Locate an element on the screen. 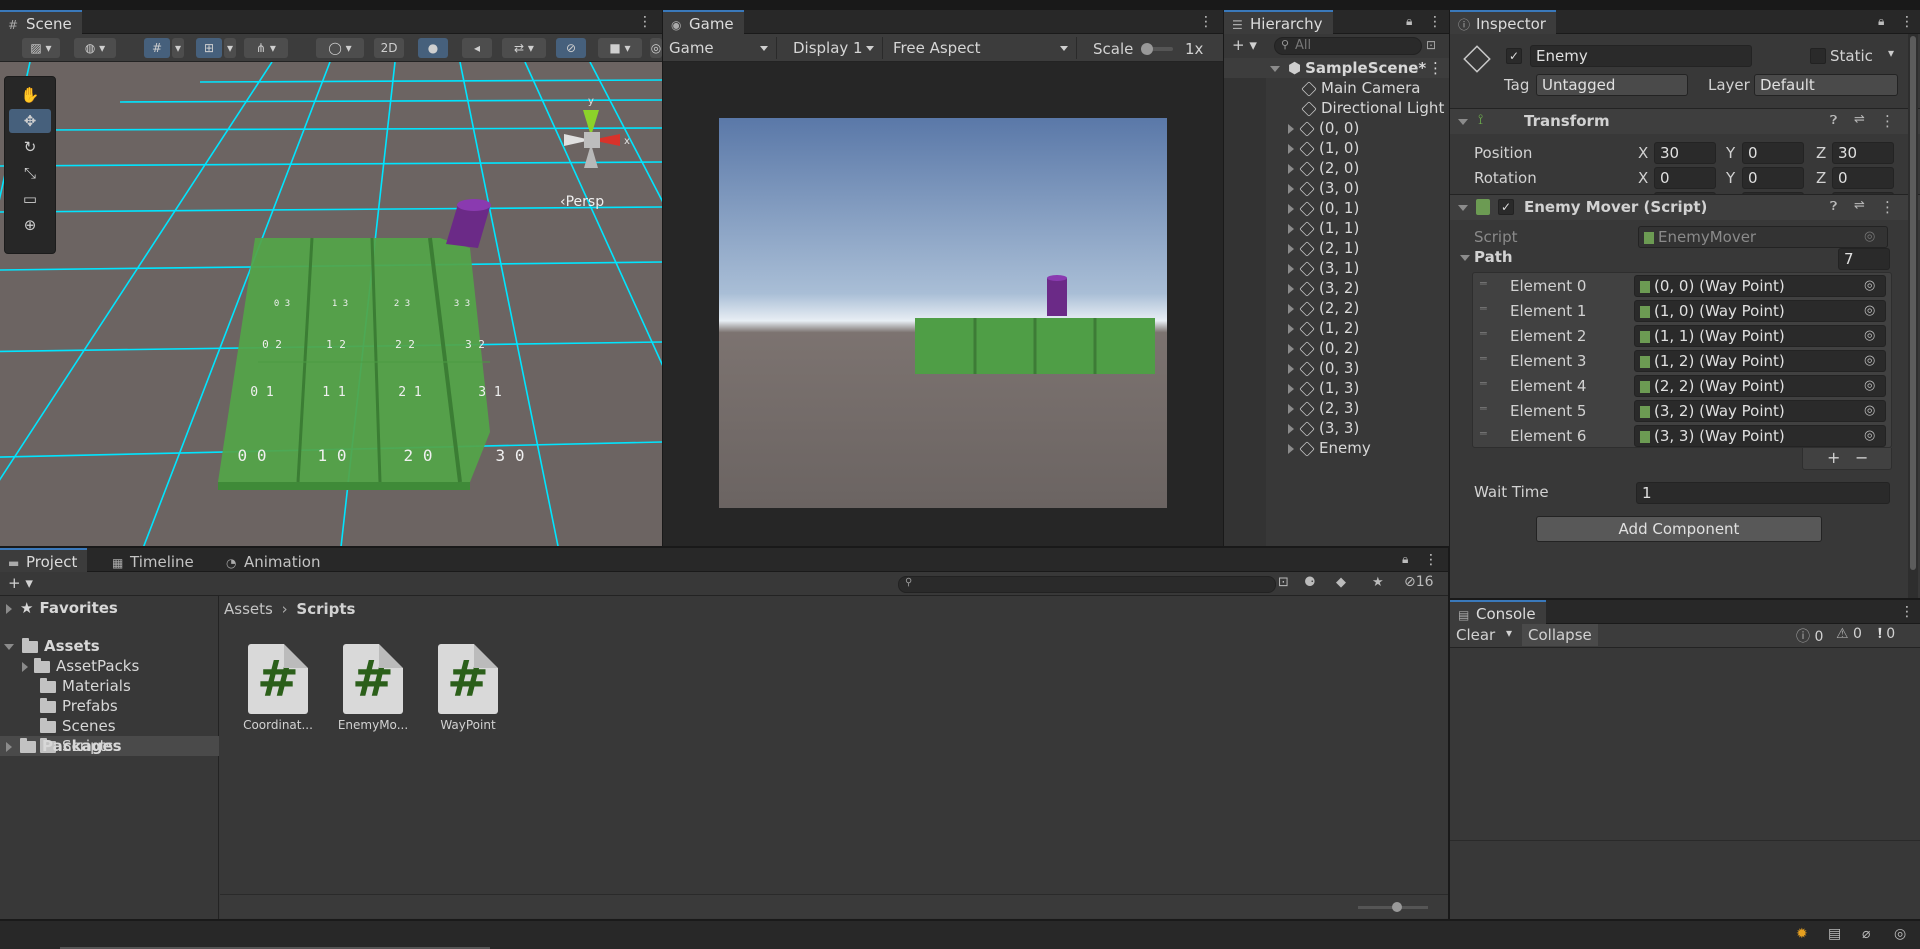  scale-slider is located at coordinates (1157, 49).